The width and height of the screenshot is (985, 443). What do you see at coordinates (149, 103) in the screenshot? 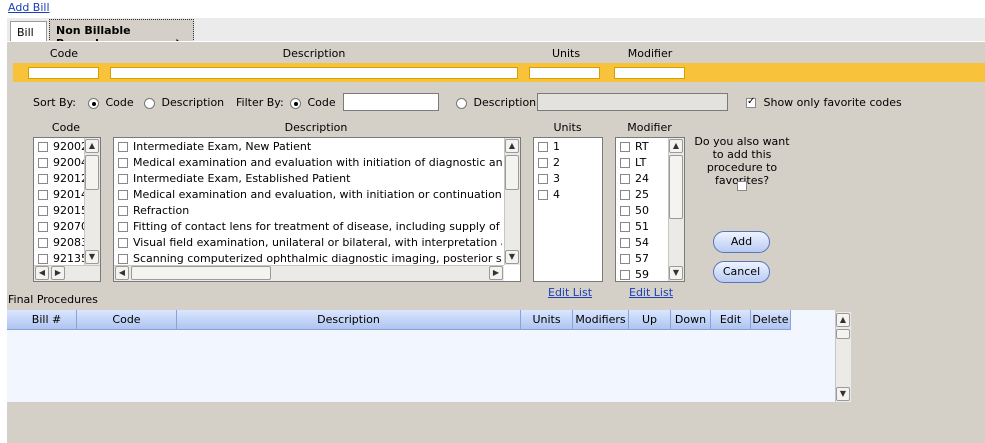
I see `sort-description-radio` at bounding box center [149, 103].